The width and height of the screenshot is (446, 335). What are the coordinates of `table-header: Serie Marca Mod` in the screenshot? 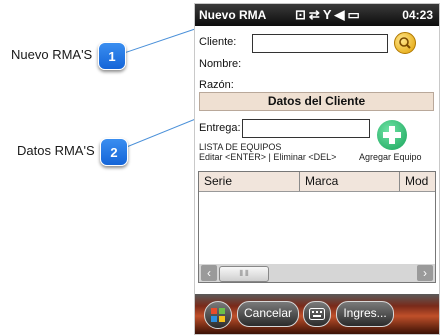 It's located at (317, 182).